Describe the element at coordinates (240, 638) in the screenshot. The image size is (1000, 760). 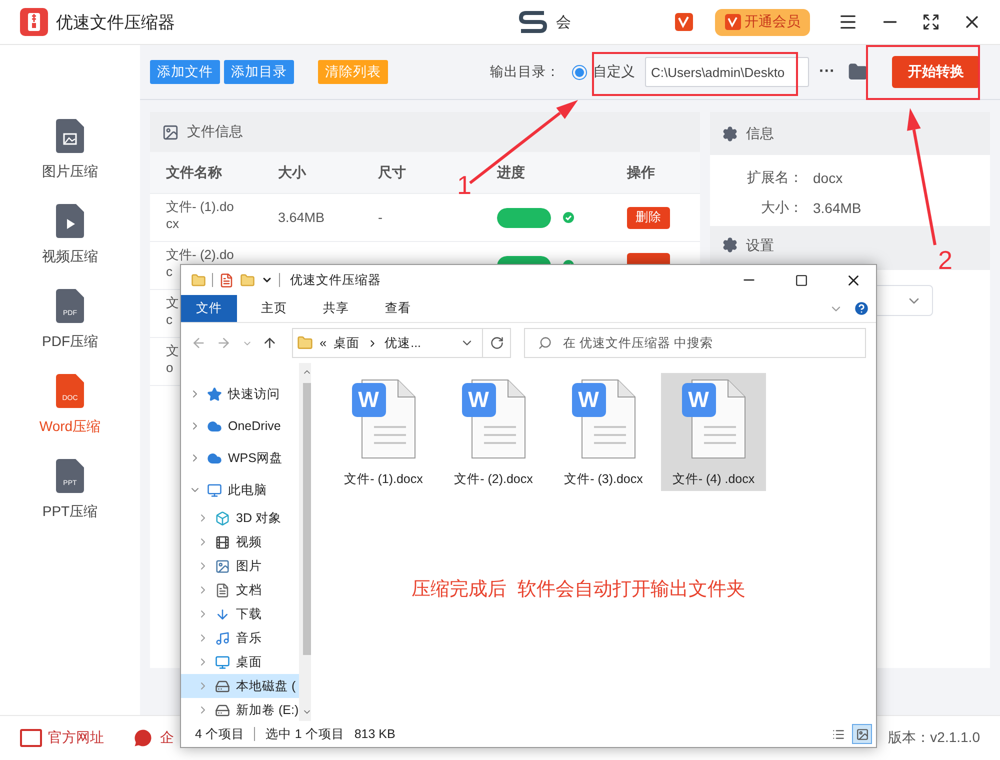
I see `tree-item: 音乐` at that location.